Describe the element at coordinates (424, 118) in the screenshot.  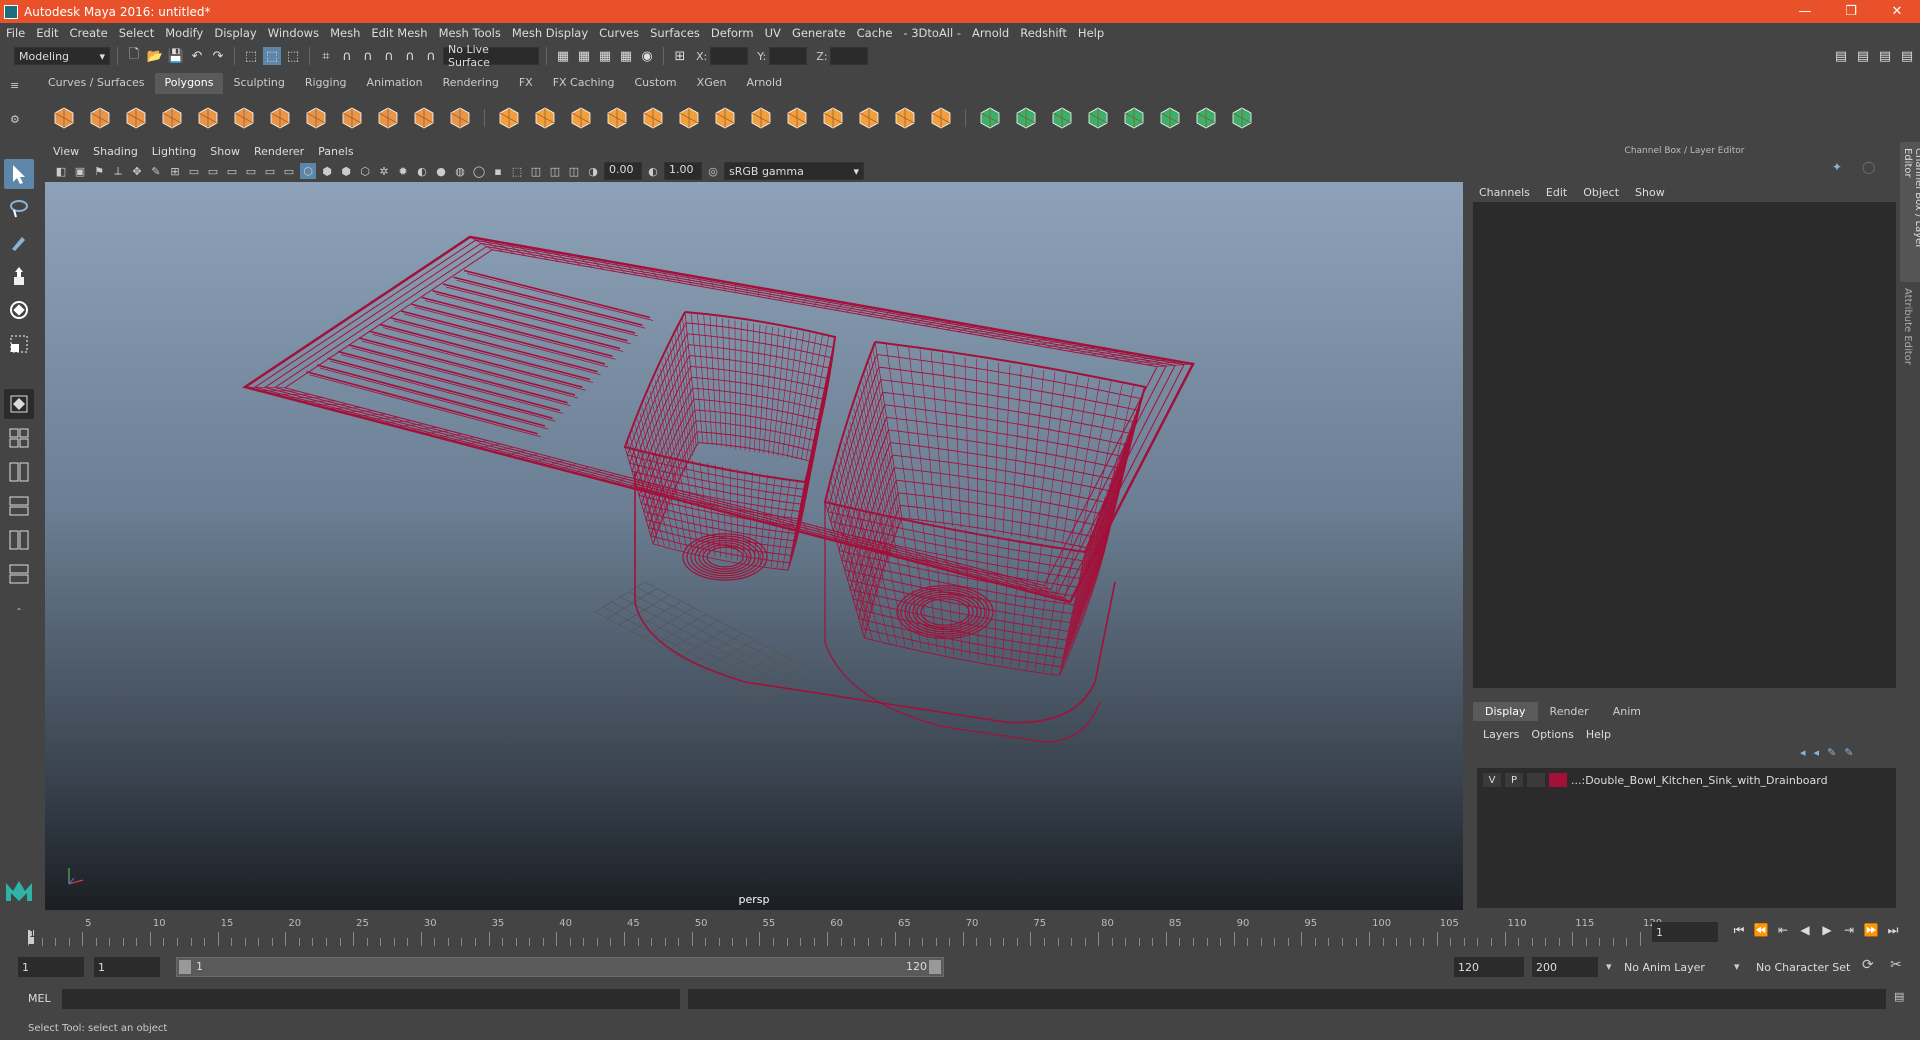
I see `poly-soccer-ball-icon` at that location.